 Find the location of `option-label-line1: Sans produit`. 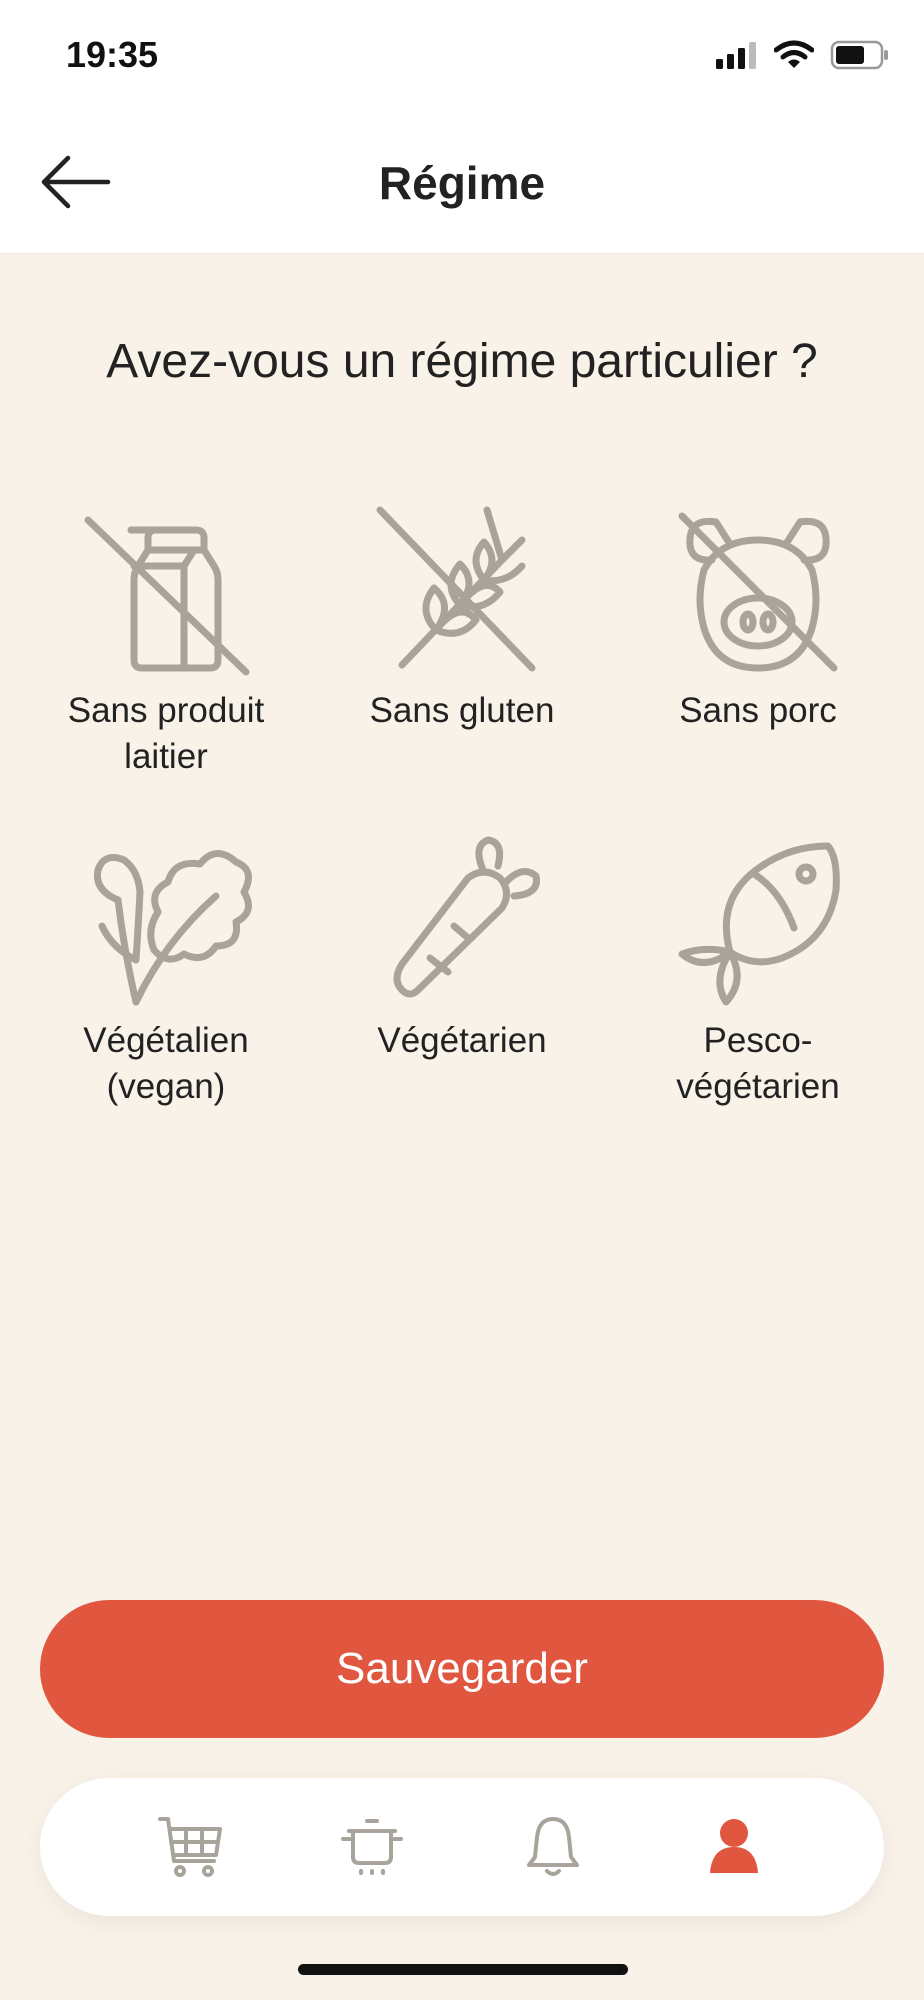

option-label-line1: Sans produit is located at coordinates (166, 710).